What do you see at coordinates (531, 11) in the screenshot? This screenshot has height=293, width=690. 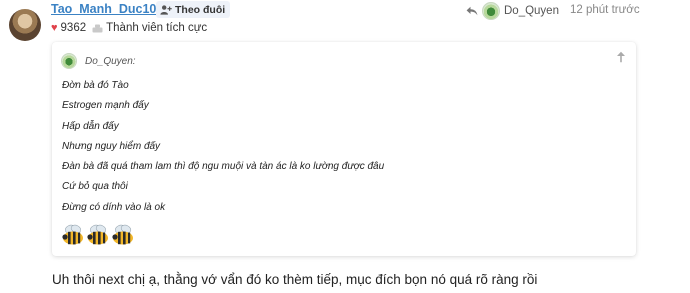 I see `reply-to-username: Do_Quyen` at bounding box center [531, 11].